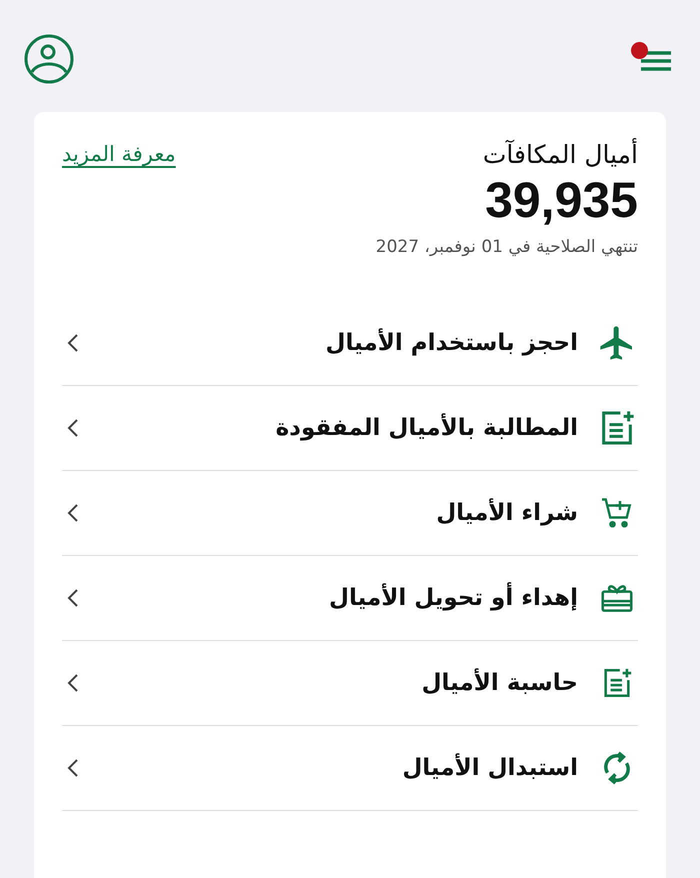 This screenshot has height=878, width=700. I want to click on miles-balance: 39,935, so click(561, 200).